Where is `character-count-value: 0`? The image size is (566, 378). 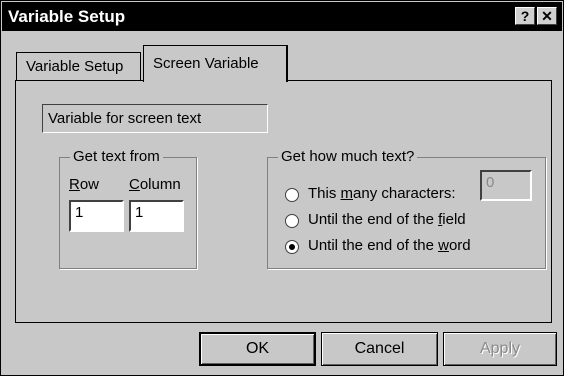 character-count-value: 0 is located at coordinates (490, 182).